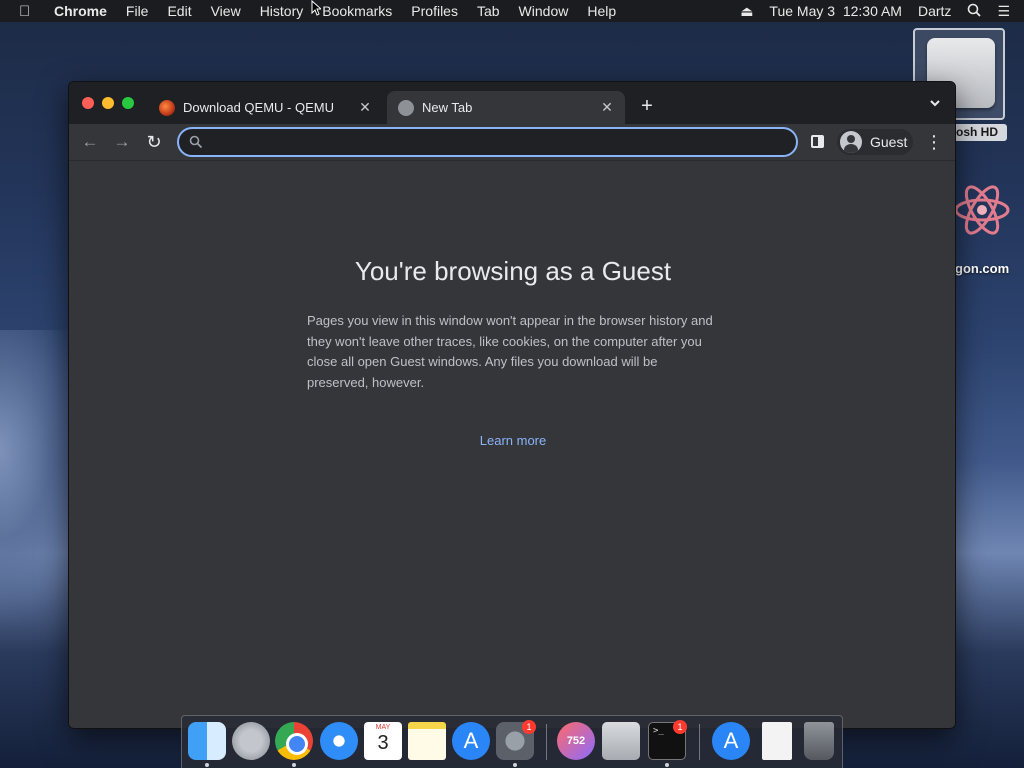 This screenshot has width=1024, height=768. What do you see at coordinates (746, 11) in the screenshot?
I see `eject-icon: ⏏` at bounding box center [746, 11].